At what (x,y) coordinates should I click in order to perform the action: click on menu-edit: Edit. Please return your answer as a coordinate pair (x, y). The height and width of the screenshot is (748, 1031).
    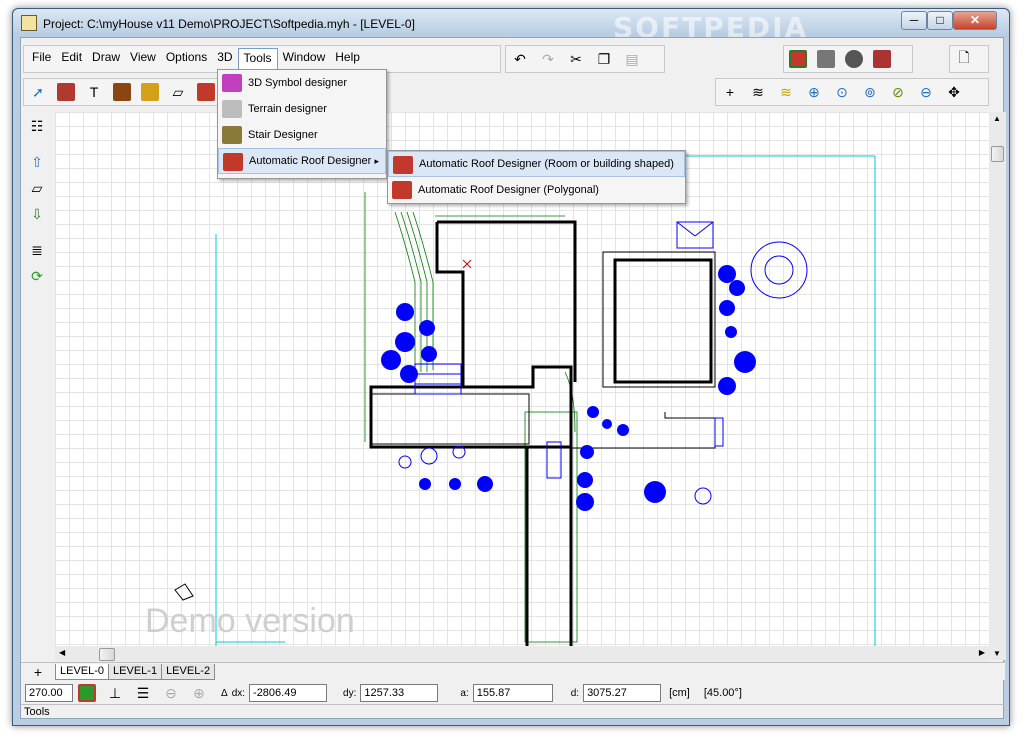
    Looking at the image, I should click on (71, 59).